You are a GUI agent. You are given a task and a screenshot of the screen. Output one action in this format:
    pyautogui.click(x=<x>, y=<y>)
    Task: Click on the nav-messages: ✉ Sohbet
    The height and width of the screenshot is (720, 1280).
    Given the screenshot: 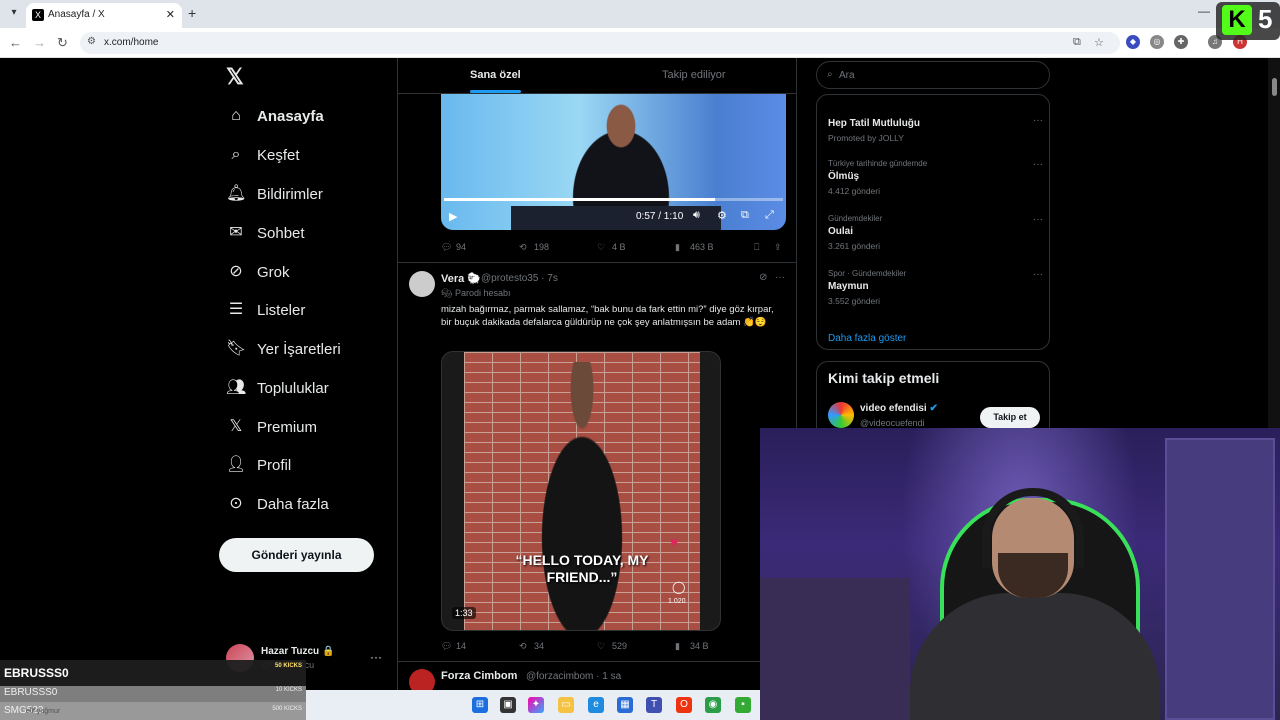 What is the action you would take?
    pyautogui.click(x=265, y=233)
    